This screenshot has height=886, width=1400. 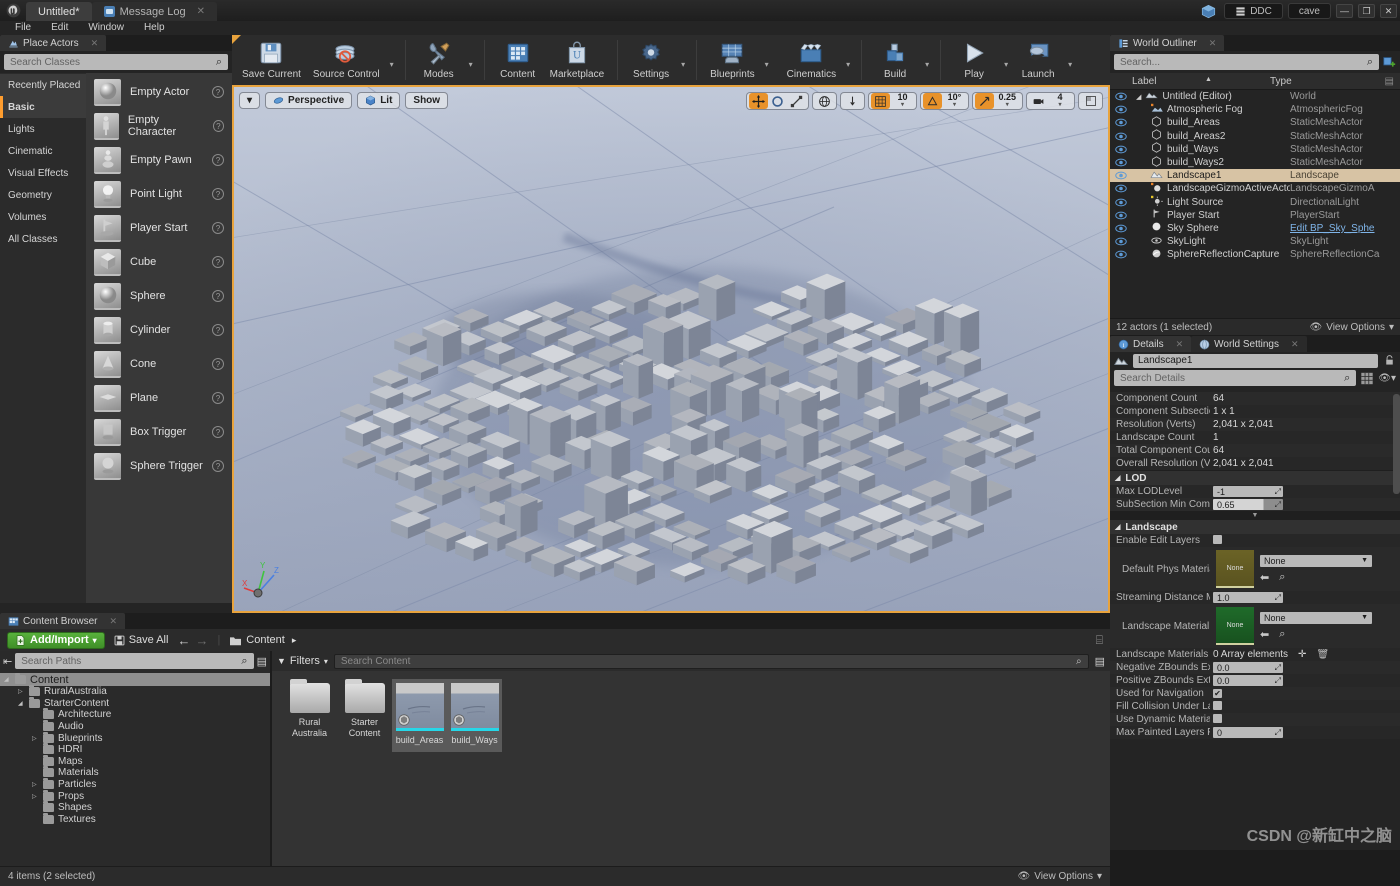 I want to click on close-window-button: ✕, so click(x=1388, y=11).